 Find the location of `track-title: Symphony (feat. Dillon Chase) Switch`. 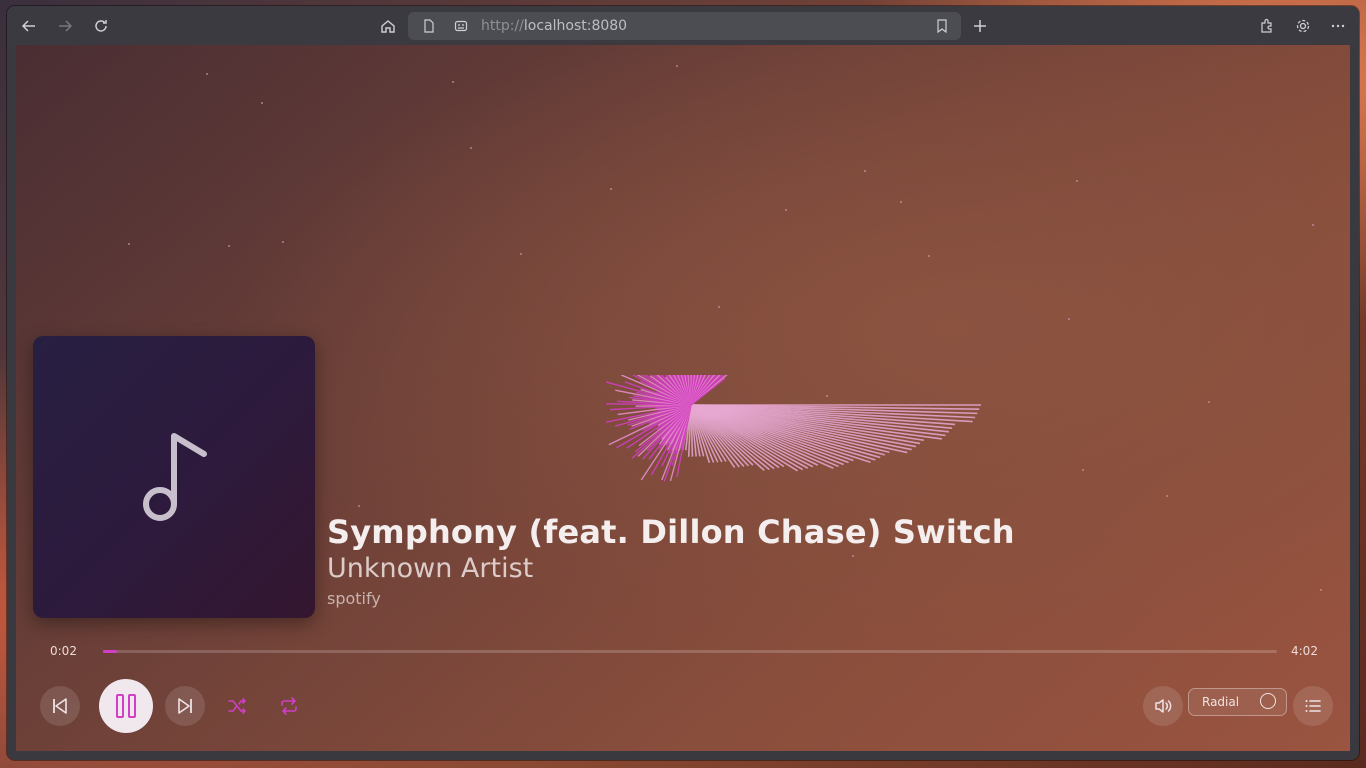

track-title: Symphony (feat. Dillon Chase) Switch is located at coordinates (671, 532).